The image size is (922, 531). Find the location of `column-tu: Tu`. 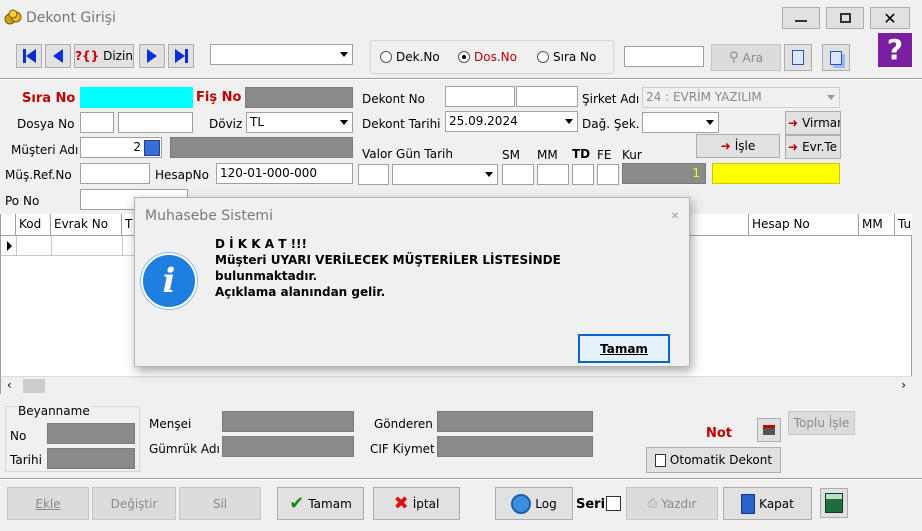

column-tu: Tu is located at coordinates (903, 224).